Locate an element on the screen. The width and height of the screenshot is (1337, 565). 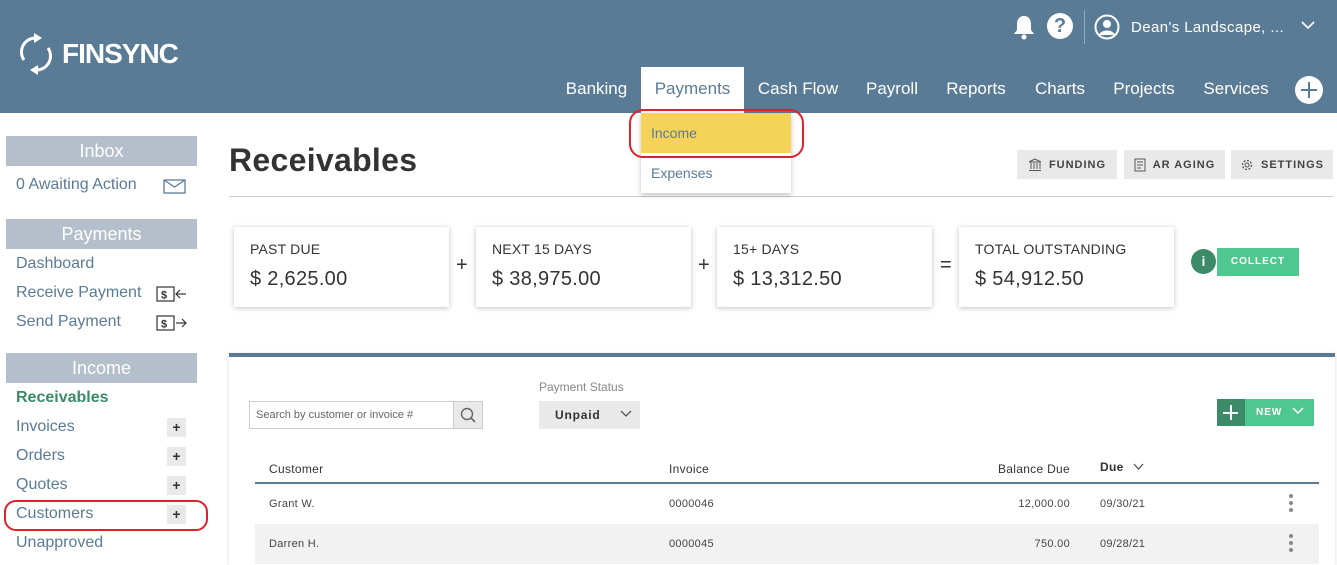
sidebar-item-receivables: Receivables is located at coordinates (62, 398).